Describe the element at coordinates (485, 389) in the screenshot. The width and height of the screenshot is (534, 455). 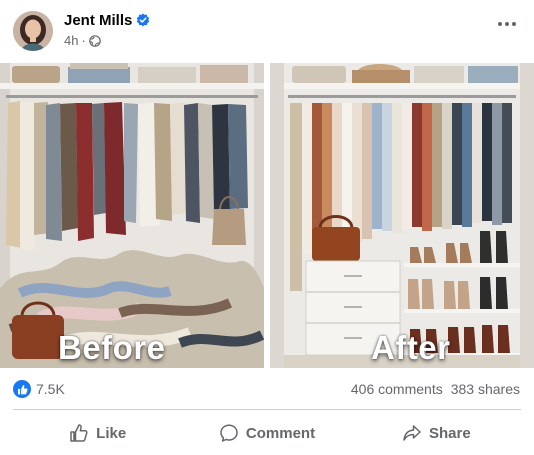
I see `shares-count-link: 383 shares` at that location.